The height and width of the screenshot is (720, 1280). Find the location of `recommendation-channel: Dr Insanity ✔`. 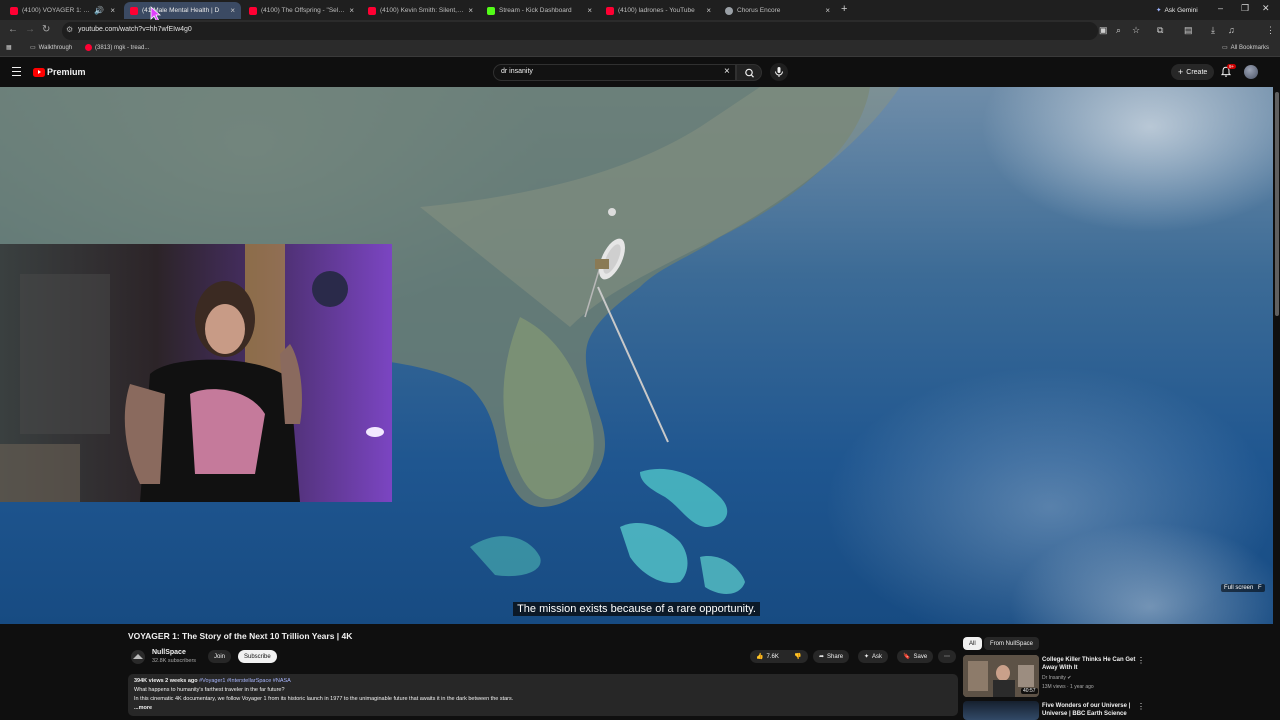

recommendation-channel: Dr Insanity ✔ is located at coordinates (1057, 678).